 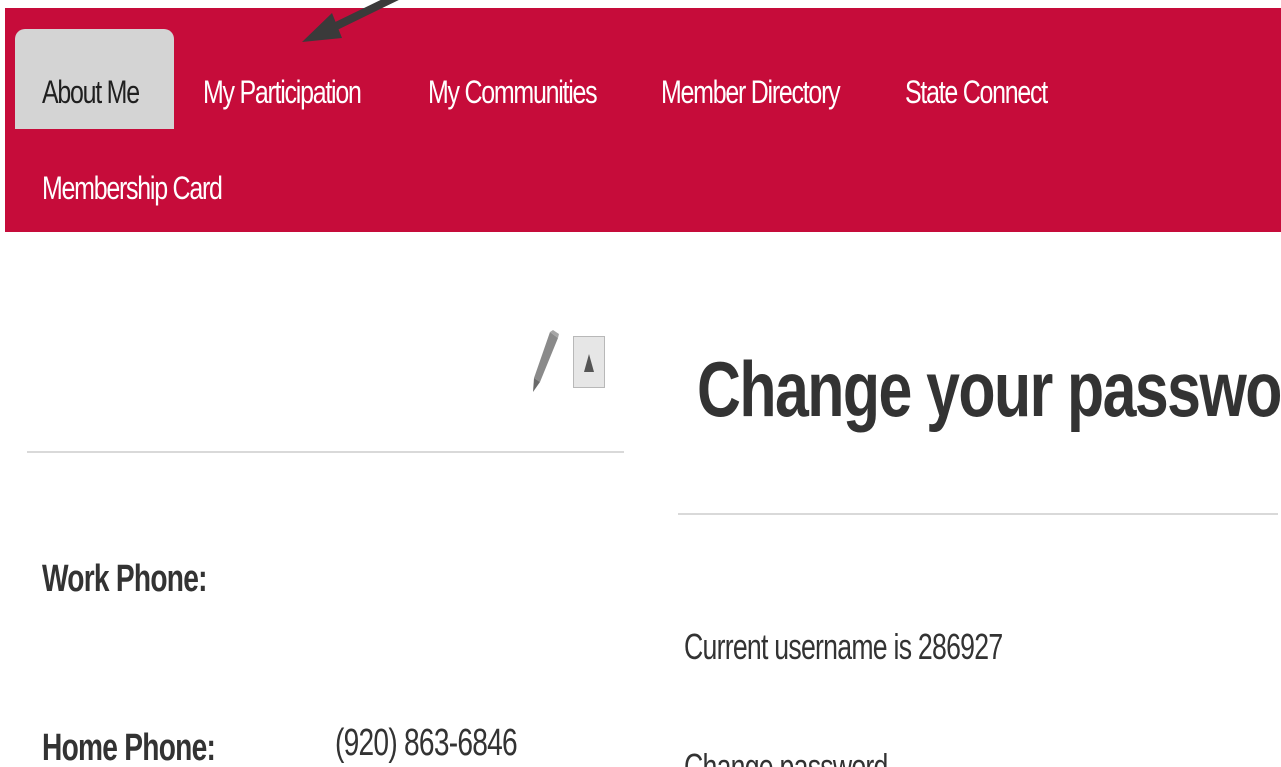 What do you see at coordinates (989, 389) in the screenshot?
I see `page-title: Change your password` at bounding box center [989, 389].